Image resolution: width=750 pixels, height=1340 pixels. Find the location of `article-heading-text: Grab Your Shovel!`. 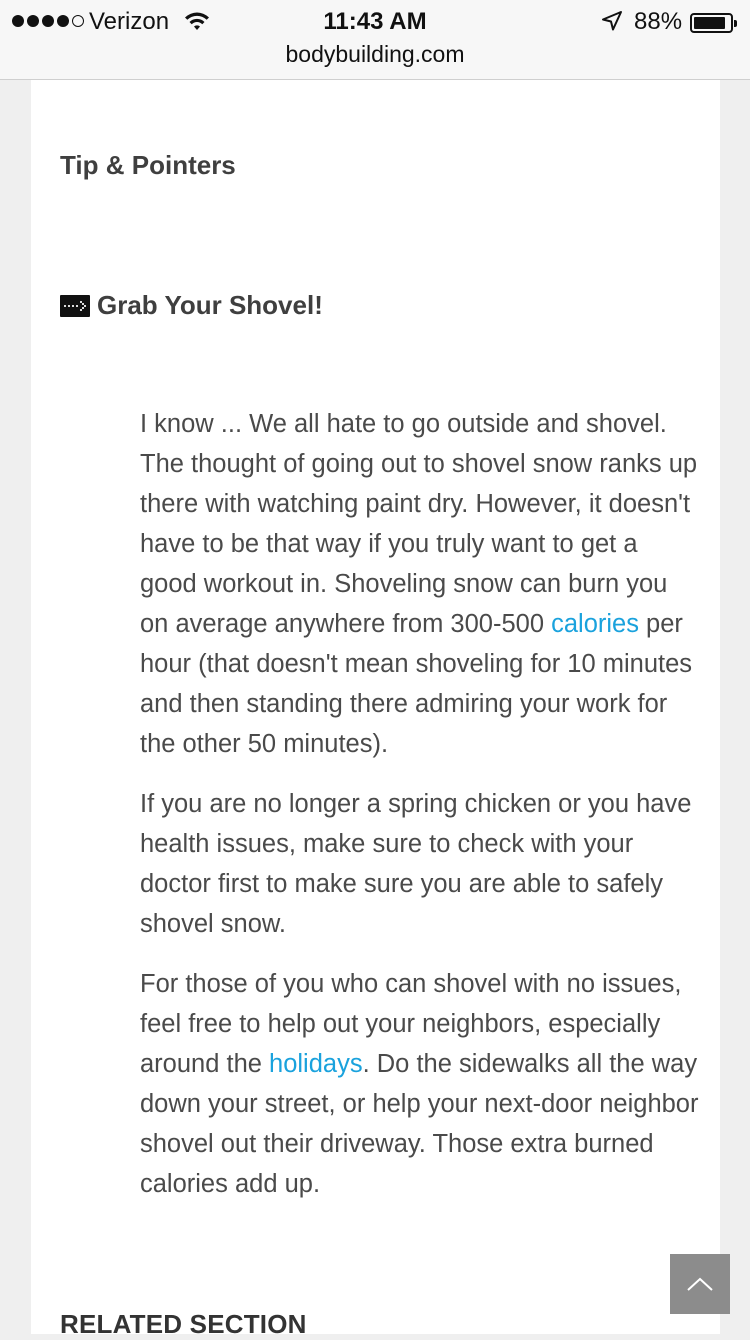

article-heading-text: Grab Your Shovel! is located at coordinates (210, 305).